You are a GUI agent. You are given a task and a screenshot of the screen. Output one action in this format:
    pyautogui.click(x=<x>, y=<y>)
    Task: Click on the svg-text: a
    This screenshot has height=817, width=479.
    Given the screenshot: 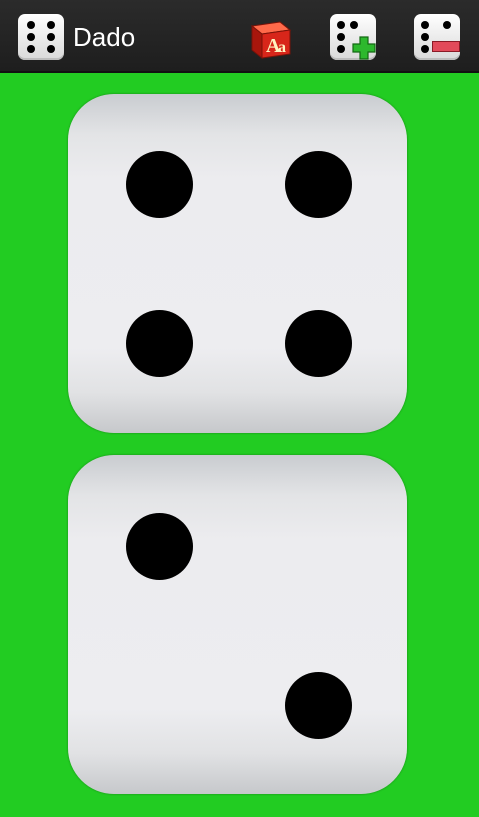 What is the action you would take?
    pyautogui.click(x=282, y=47)
    